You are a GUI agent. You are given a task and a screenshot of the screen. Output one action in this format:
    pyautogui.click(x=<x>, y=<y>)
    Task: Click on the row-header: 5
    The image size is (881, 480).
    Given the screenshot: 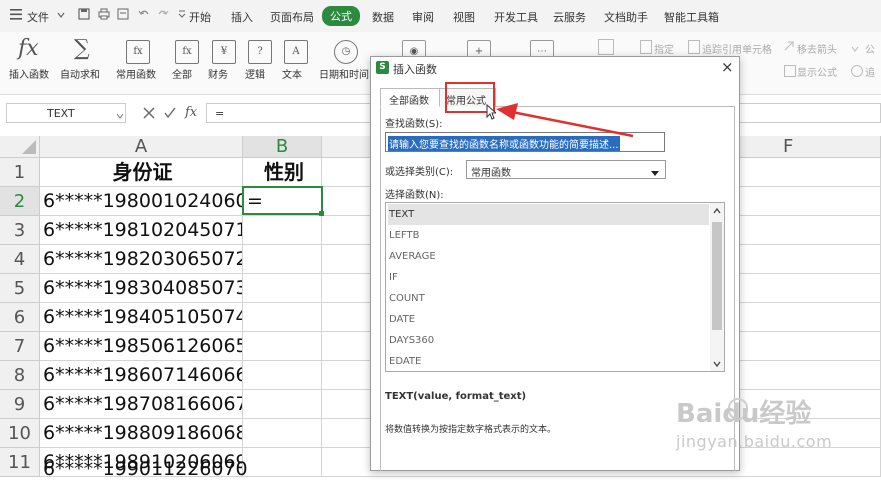 What is the action you would take?
    pyautogui.click(x=20, y=288)
    